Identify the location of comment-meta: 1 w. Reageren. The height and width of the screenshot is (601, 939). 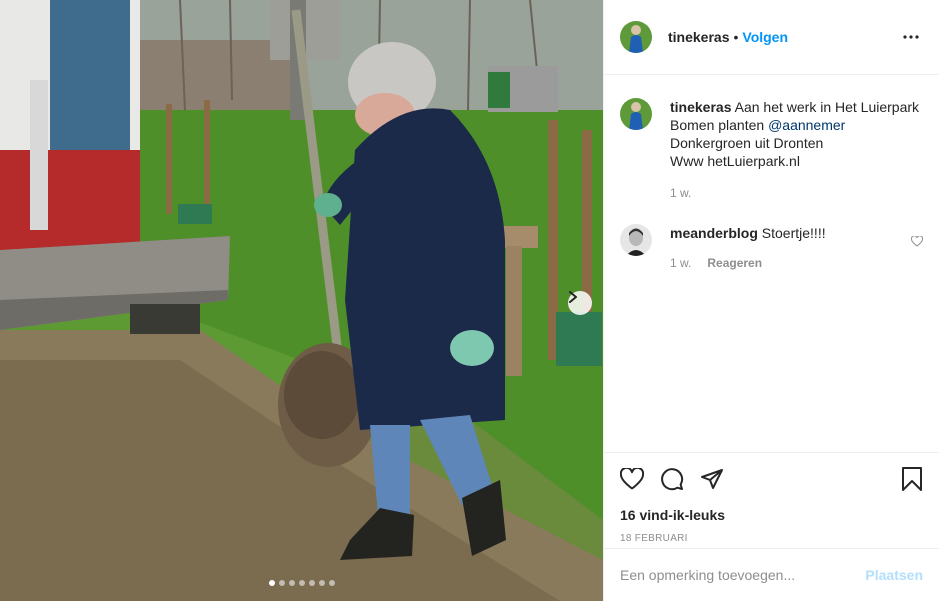
(796, 263).